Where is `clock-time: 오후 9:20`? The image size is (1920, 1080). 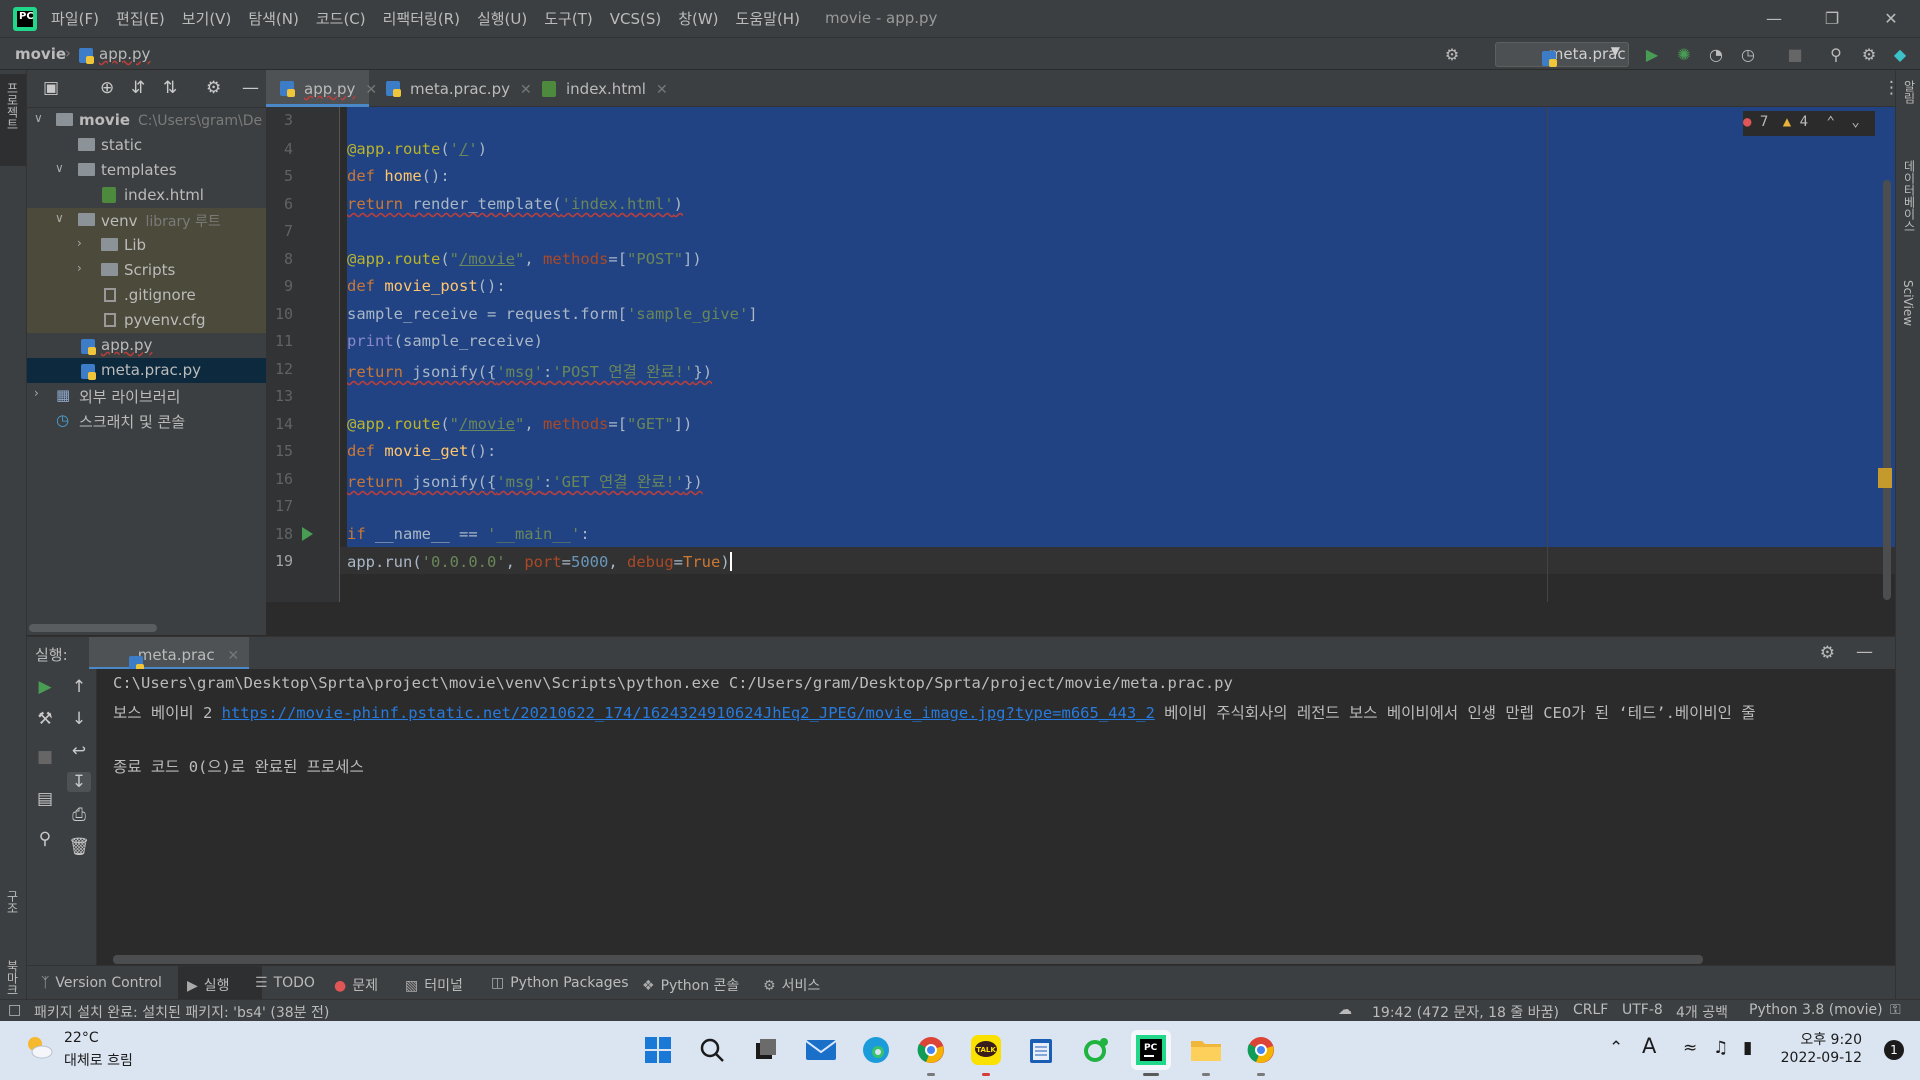 clock-time: 오후 9:20 is located at coordinates (1831, 1039).